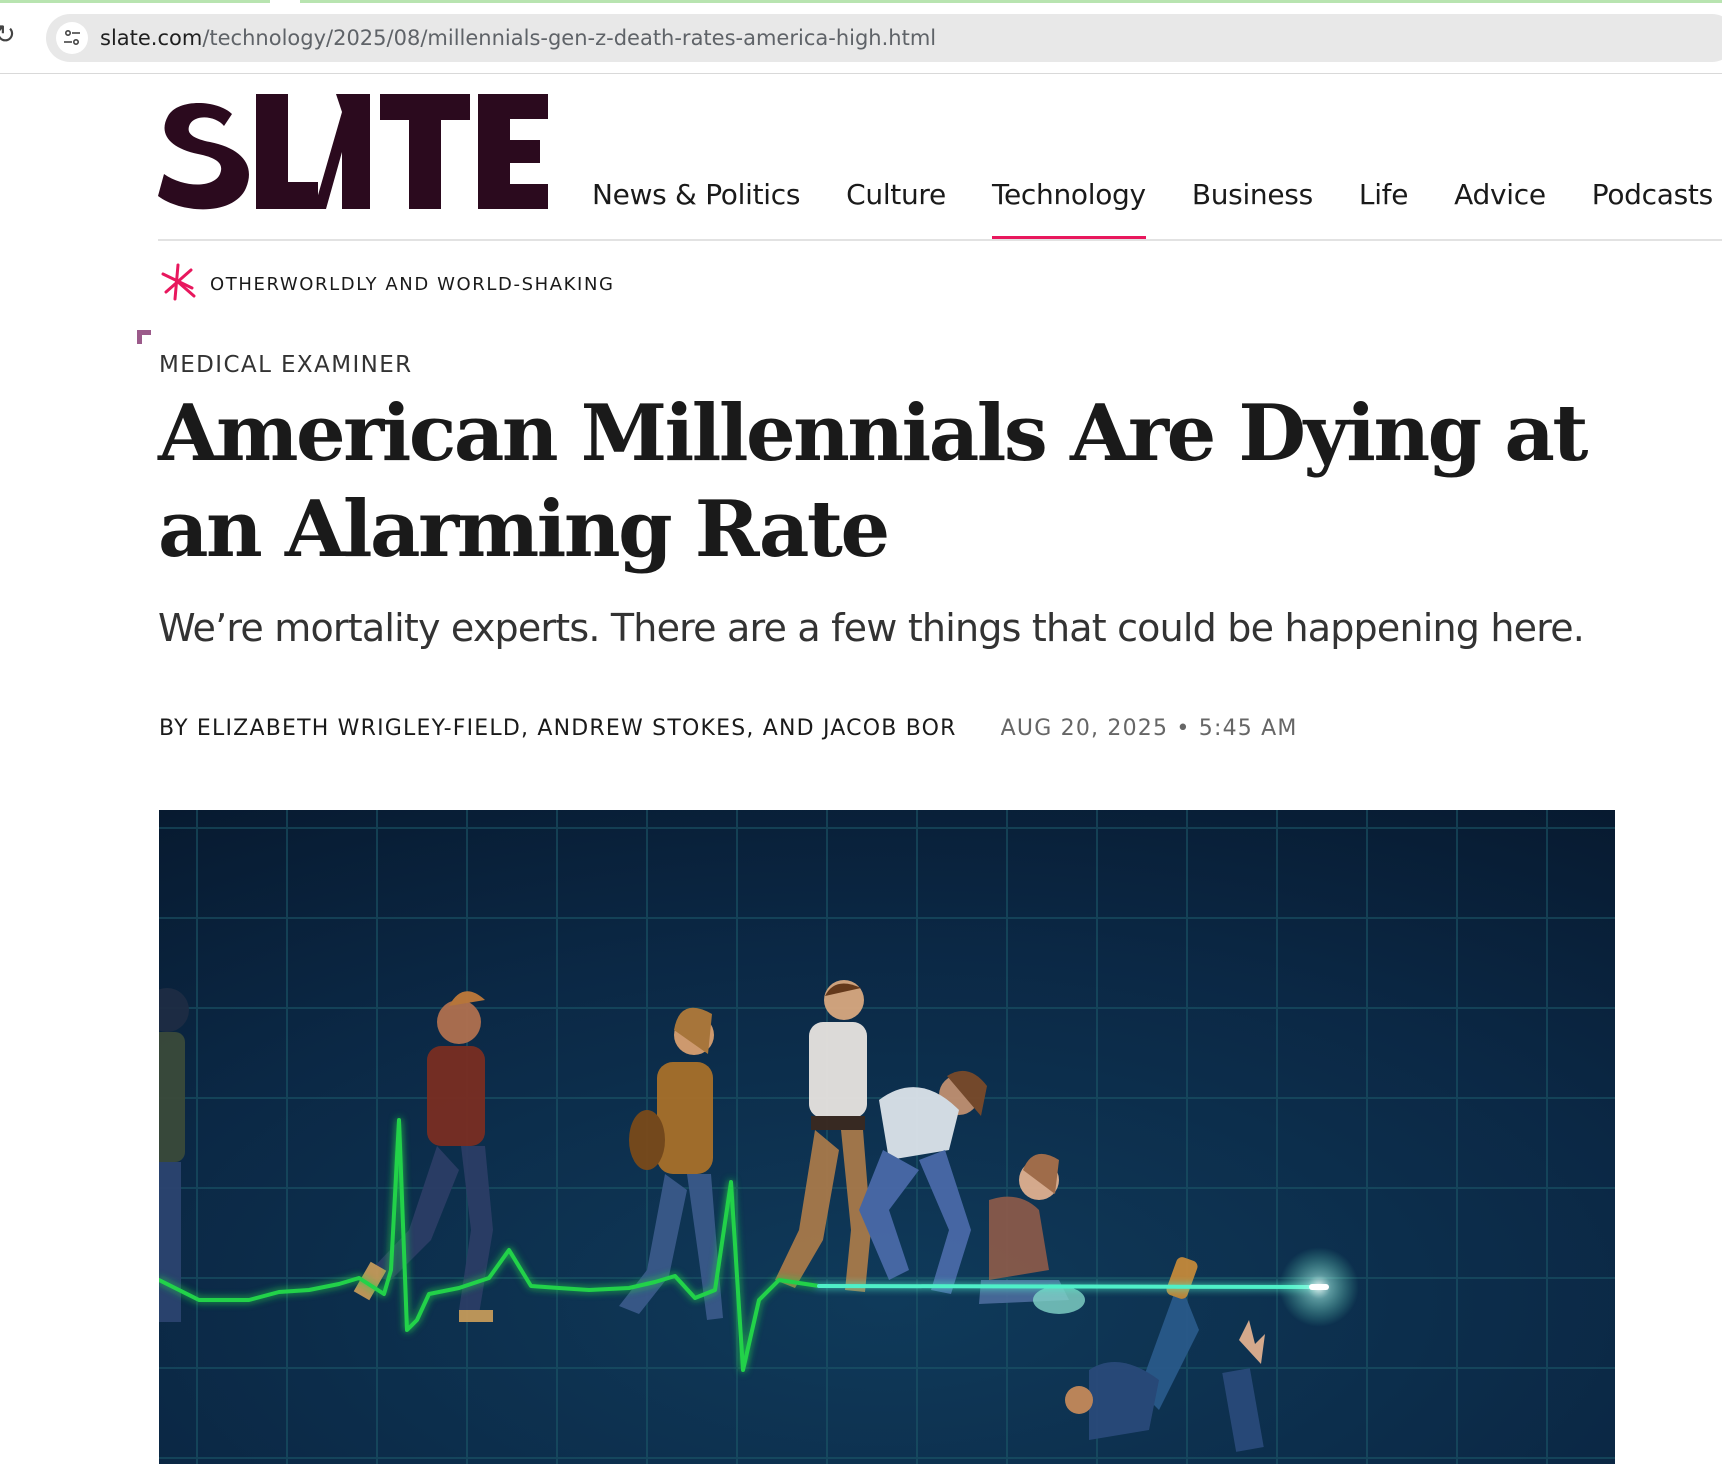 This screenshot has width=1722, height=1464. I want to click on headline-line-2: an Alarming Rate, so click(524, 529).